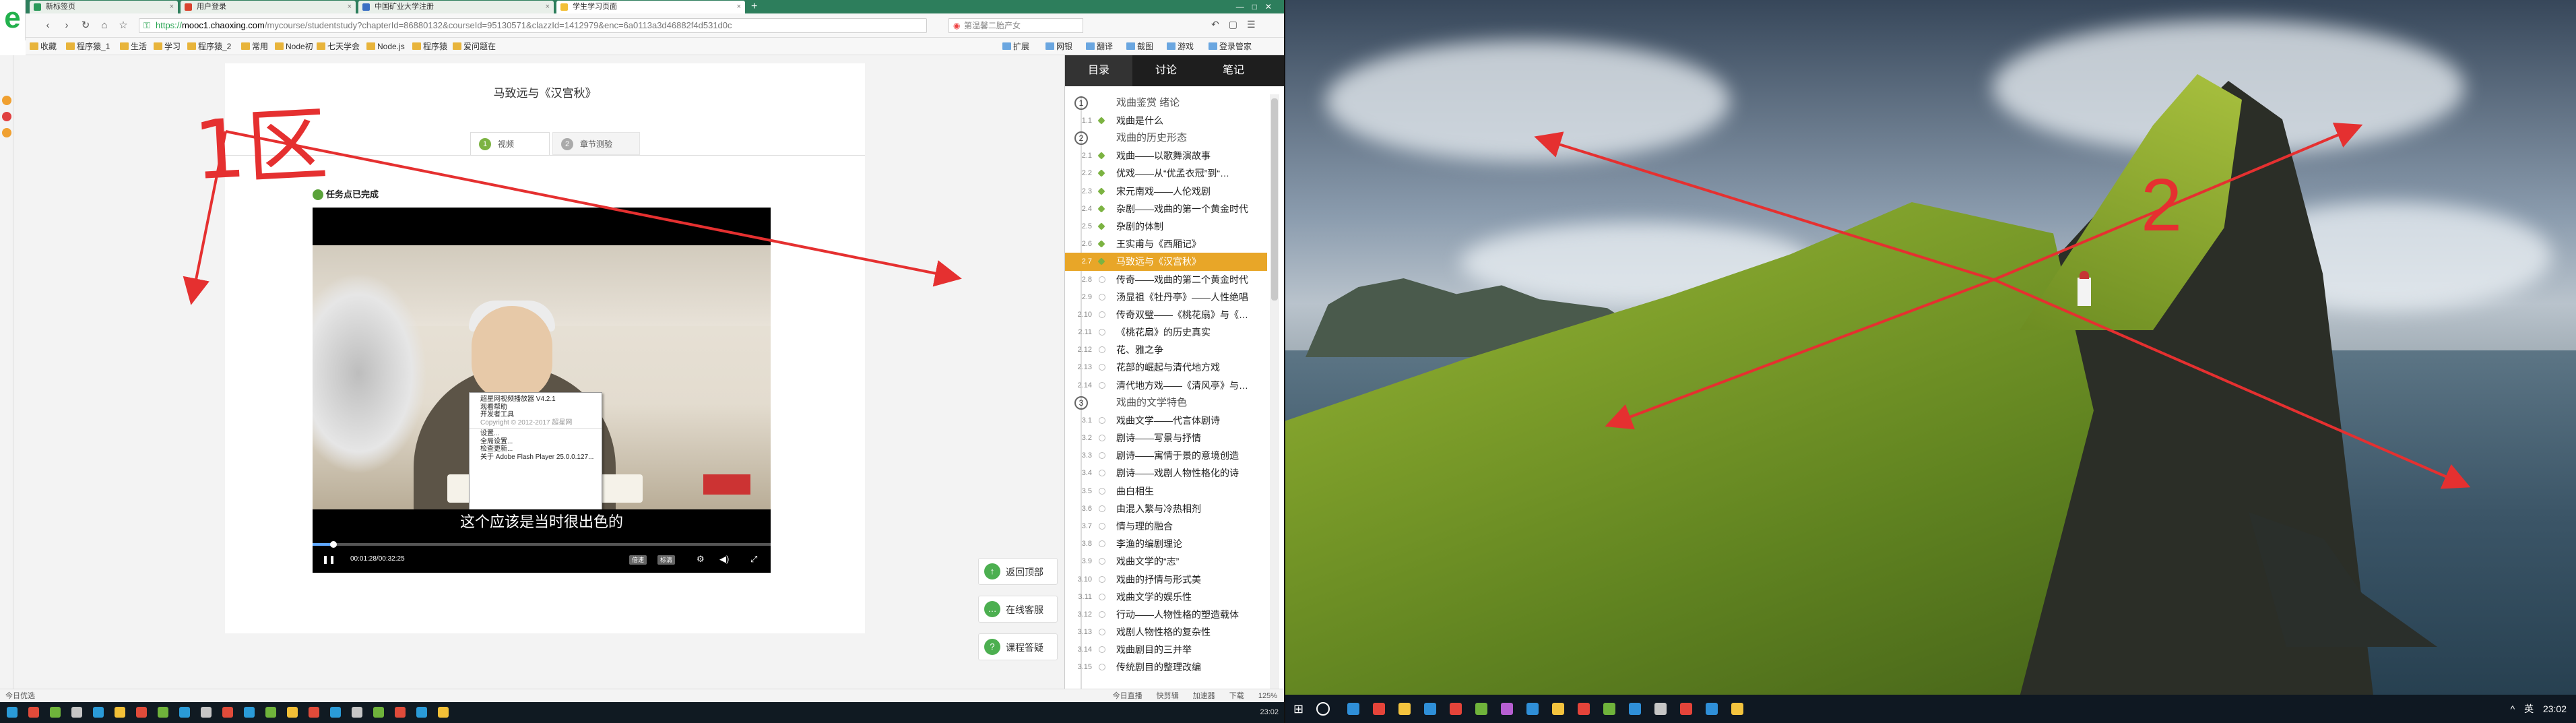  What do you see at coordinates (754, 6) in the screenshot?
I see `new-tab-button: +` at bounding box center [754, 6].